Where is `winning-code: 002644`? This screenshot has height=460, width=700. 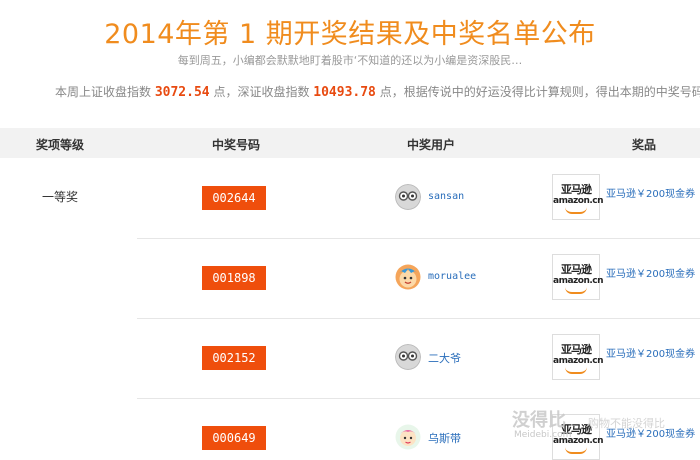
winning-code: 002644 is located at coordinates (234, 198).